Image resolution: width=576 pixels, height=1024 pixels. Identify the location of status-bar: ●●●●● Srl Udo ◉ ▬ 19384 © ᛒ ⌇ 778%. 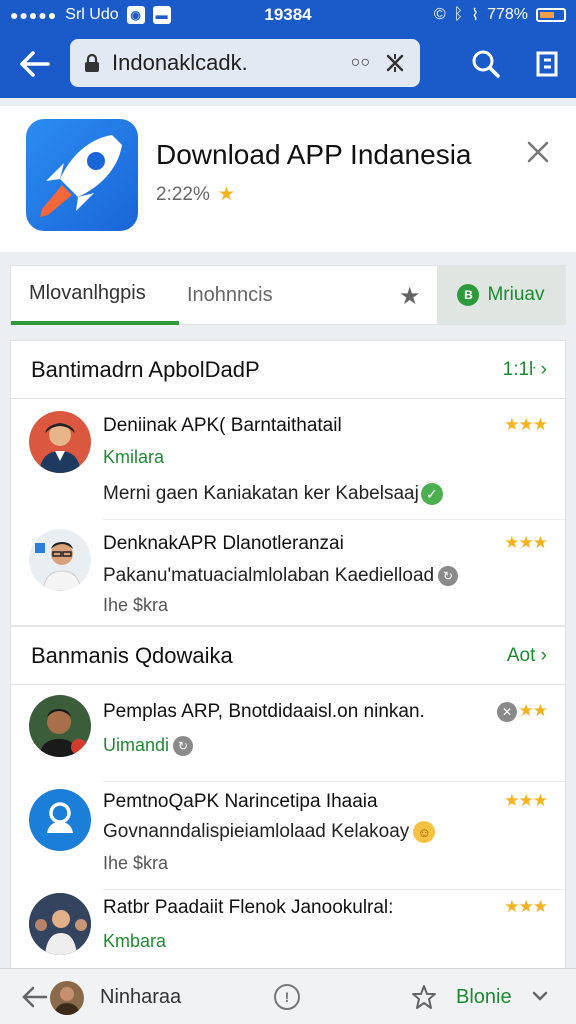
(288, 15).